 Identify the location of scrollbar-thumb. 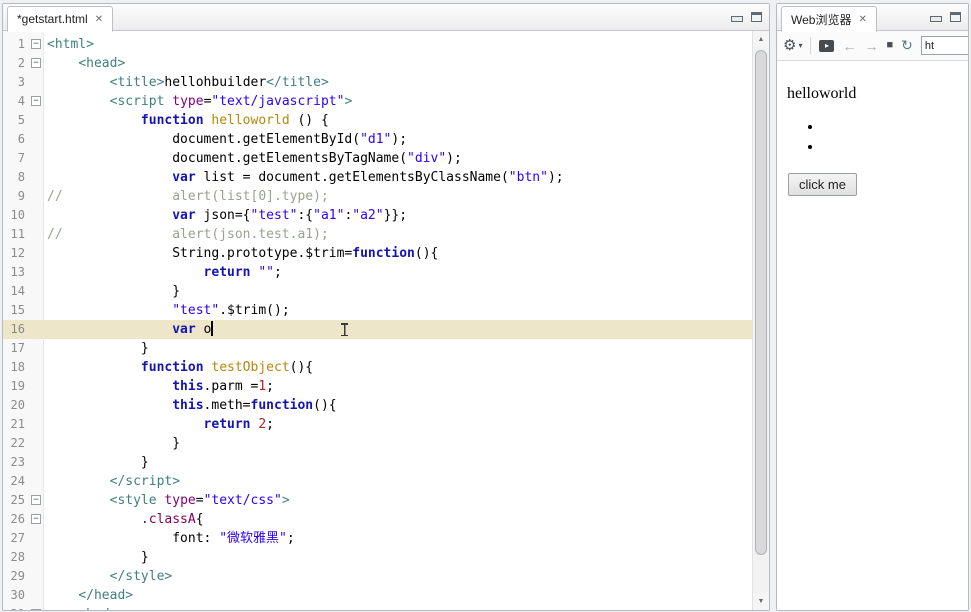
(761, 302).